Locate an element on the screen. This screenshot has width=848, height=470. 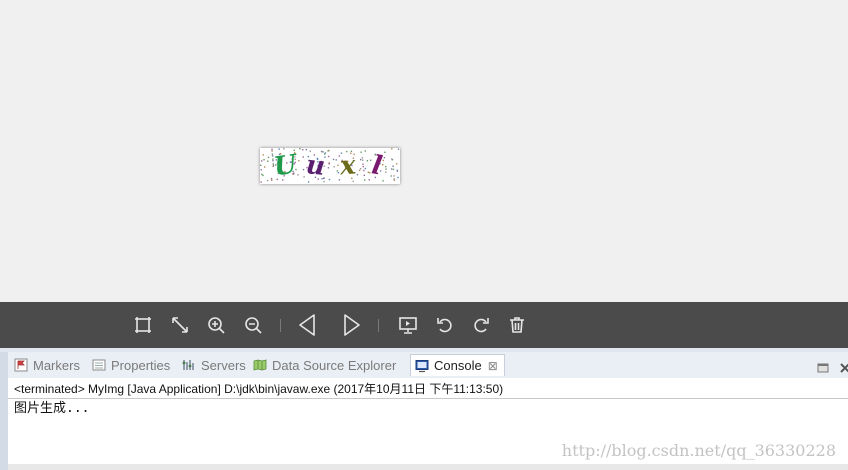
delete-icon is located at coordinates (517, 325).